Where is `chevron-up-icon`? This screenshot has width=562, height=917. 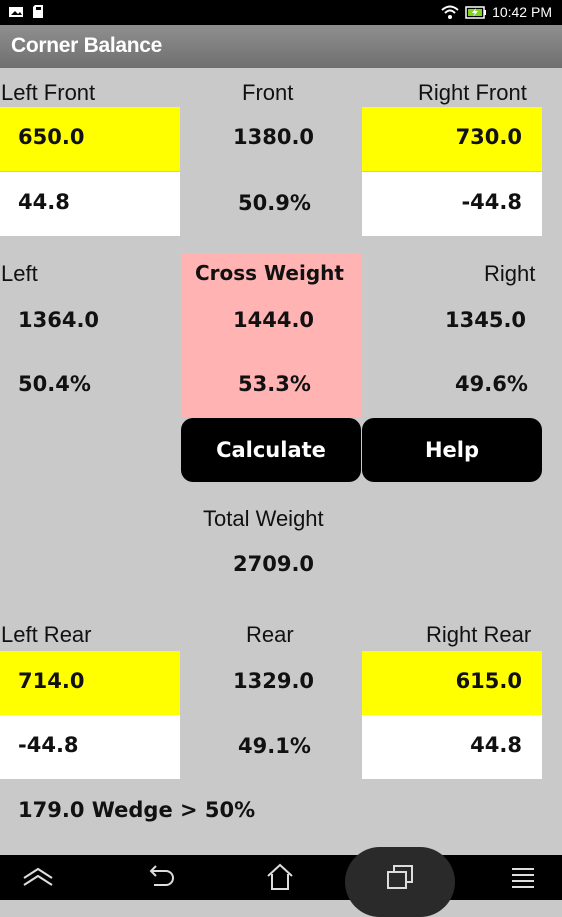
chevron-up-icon is located at coordinates (38, 877).